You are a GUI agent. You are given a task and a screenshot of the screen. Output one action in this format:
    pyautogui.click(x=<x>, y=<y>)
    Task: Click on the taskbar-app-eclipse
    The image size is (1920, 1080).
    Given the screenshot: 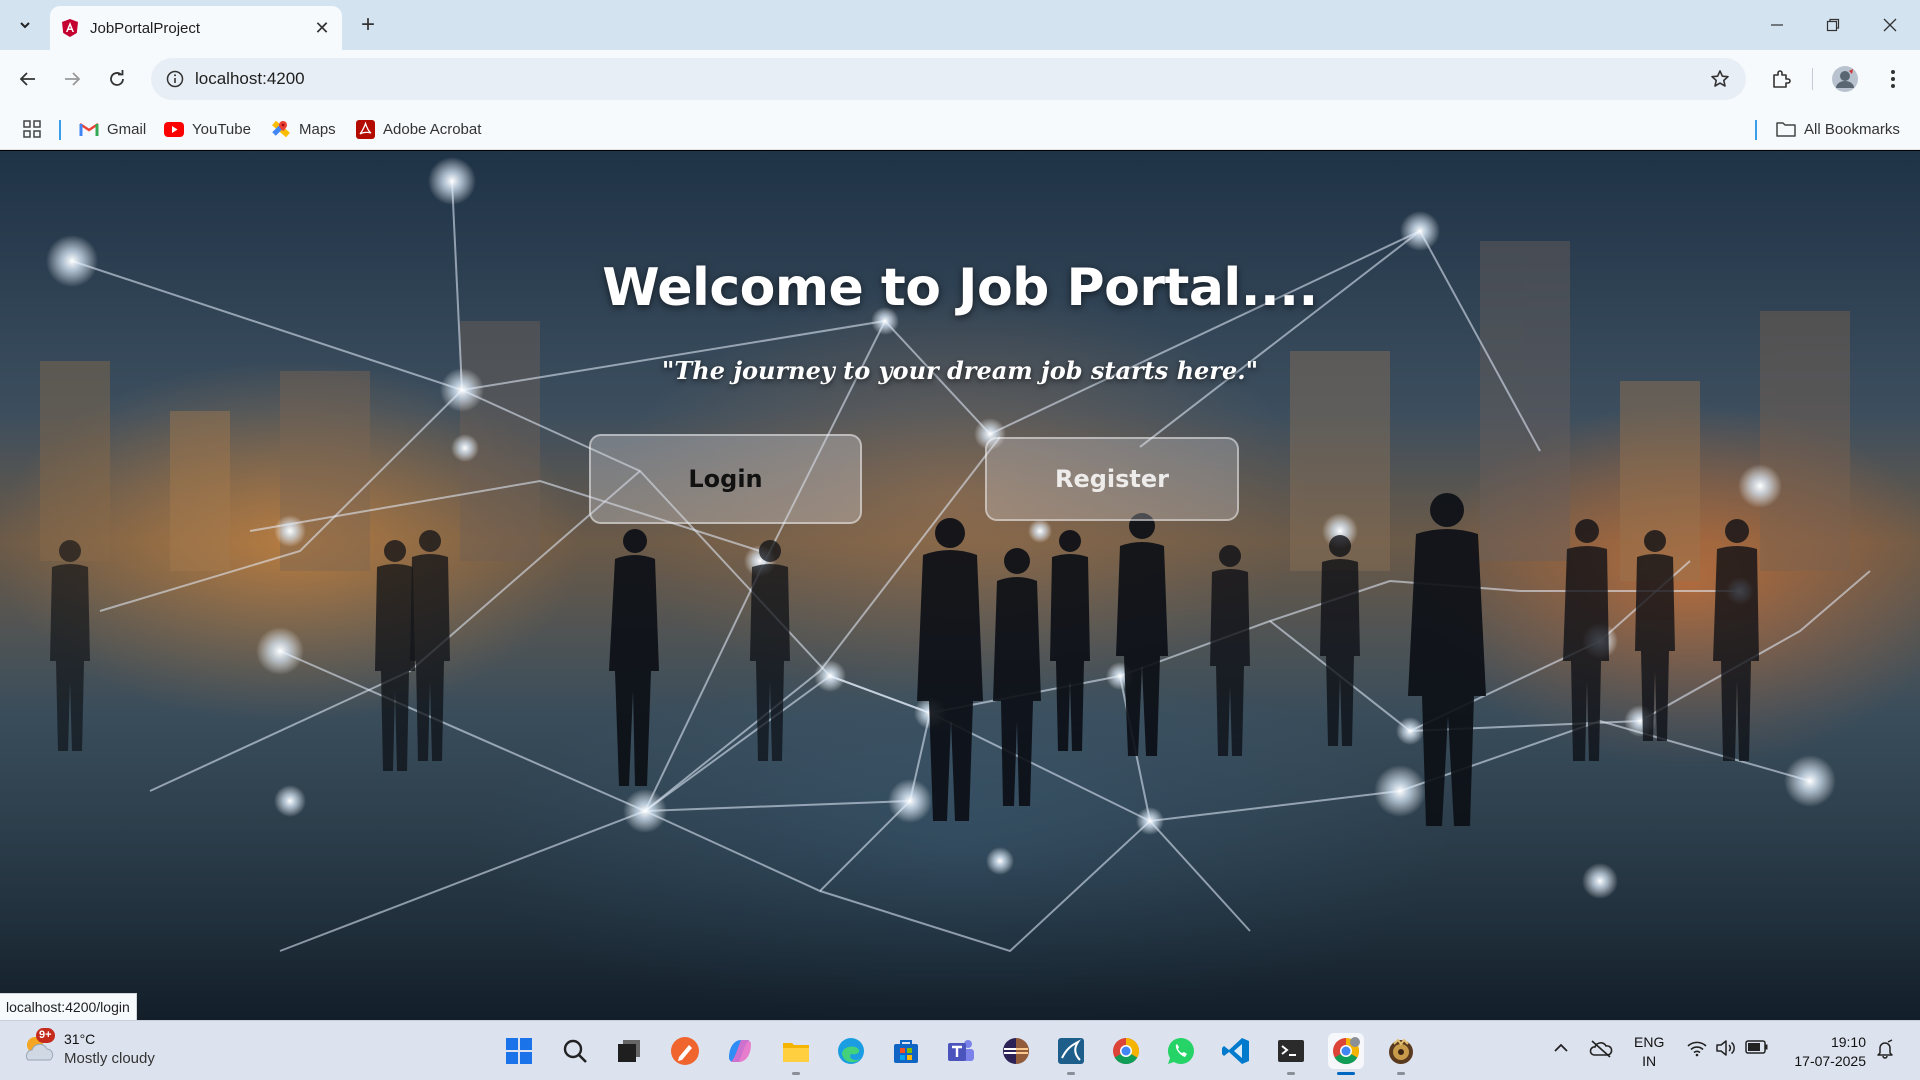 What is the action you would take?
    pyautogui.click(x=1016, y=1051)
    